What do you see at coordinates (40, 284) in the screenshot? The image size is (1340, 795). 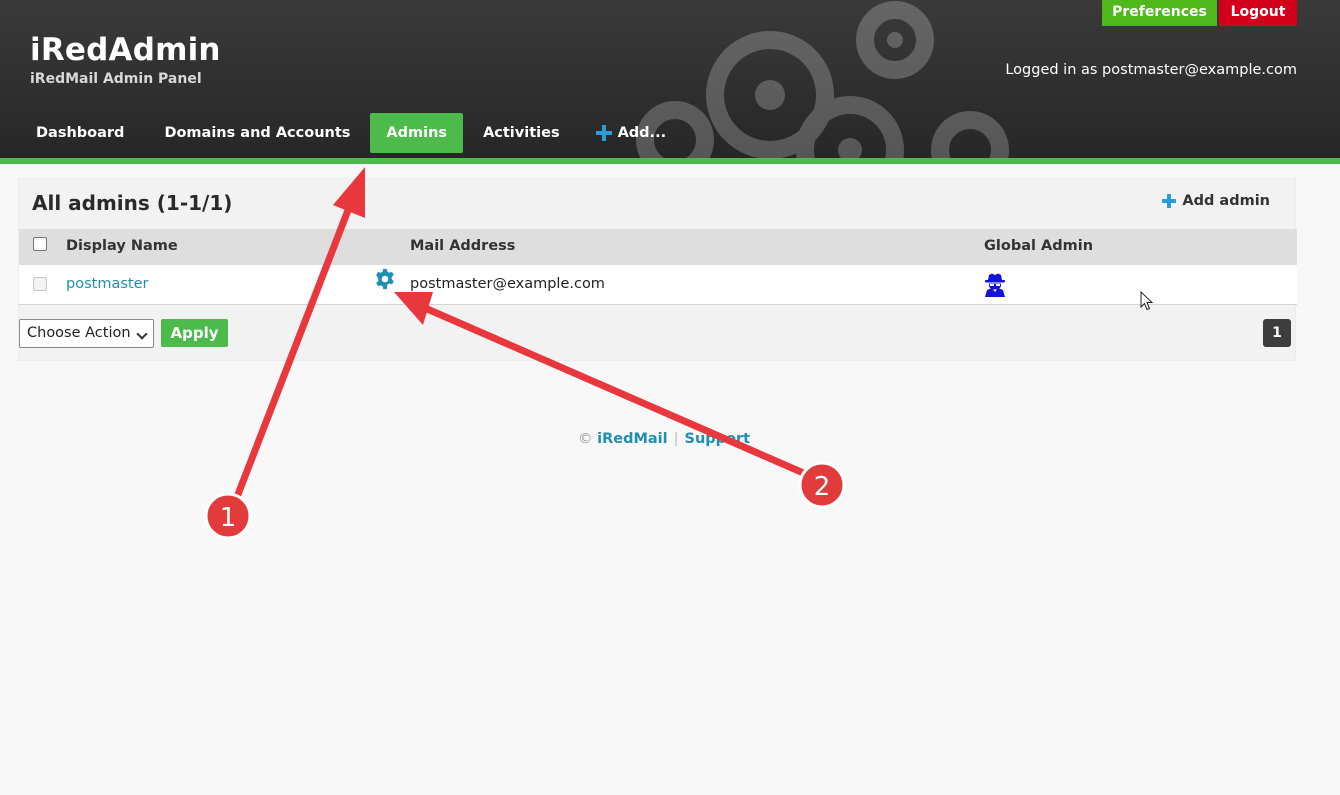 I see `row-checkbox` at bounding box center [40, 284].